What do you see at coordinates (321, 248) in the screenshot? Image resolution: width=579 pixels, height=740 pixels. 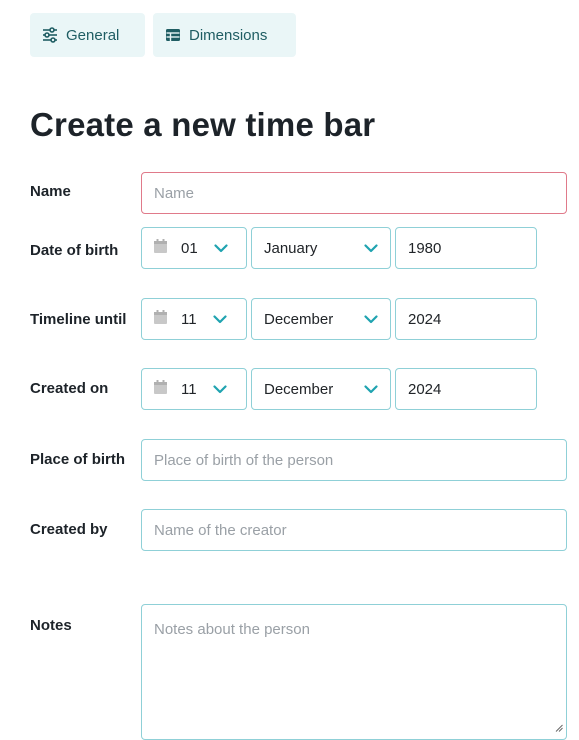 I see `date-of-birth-month-select: January` at bounding box center [321, 248].